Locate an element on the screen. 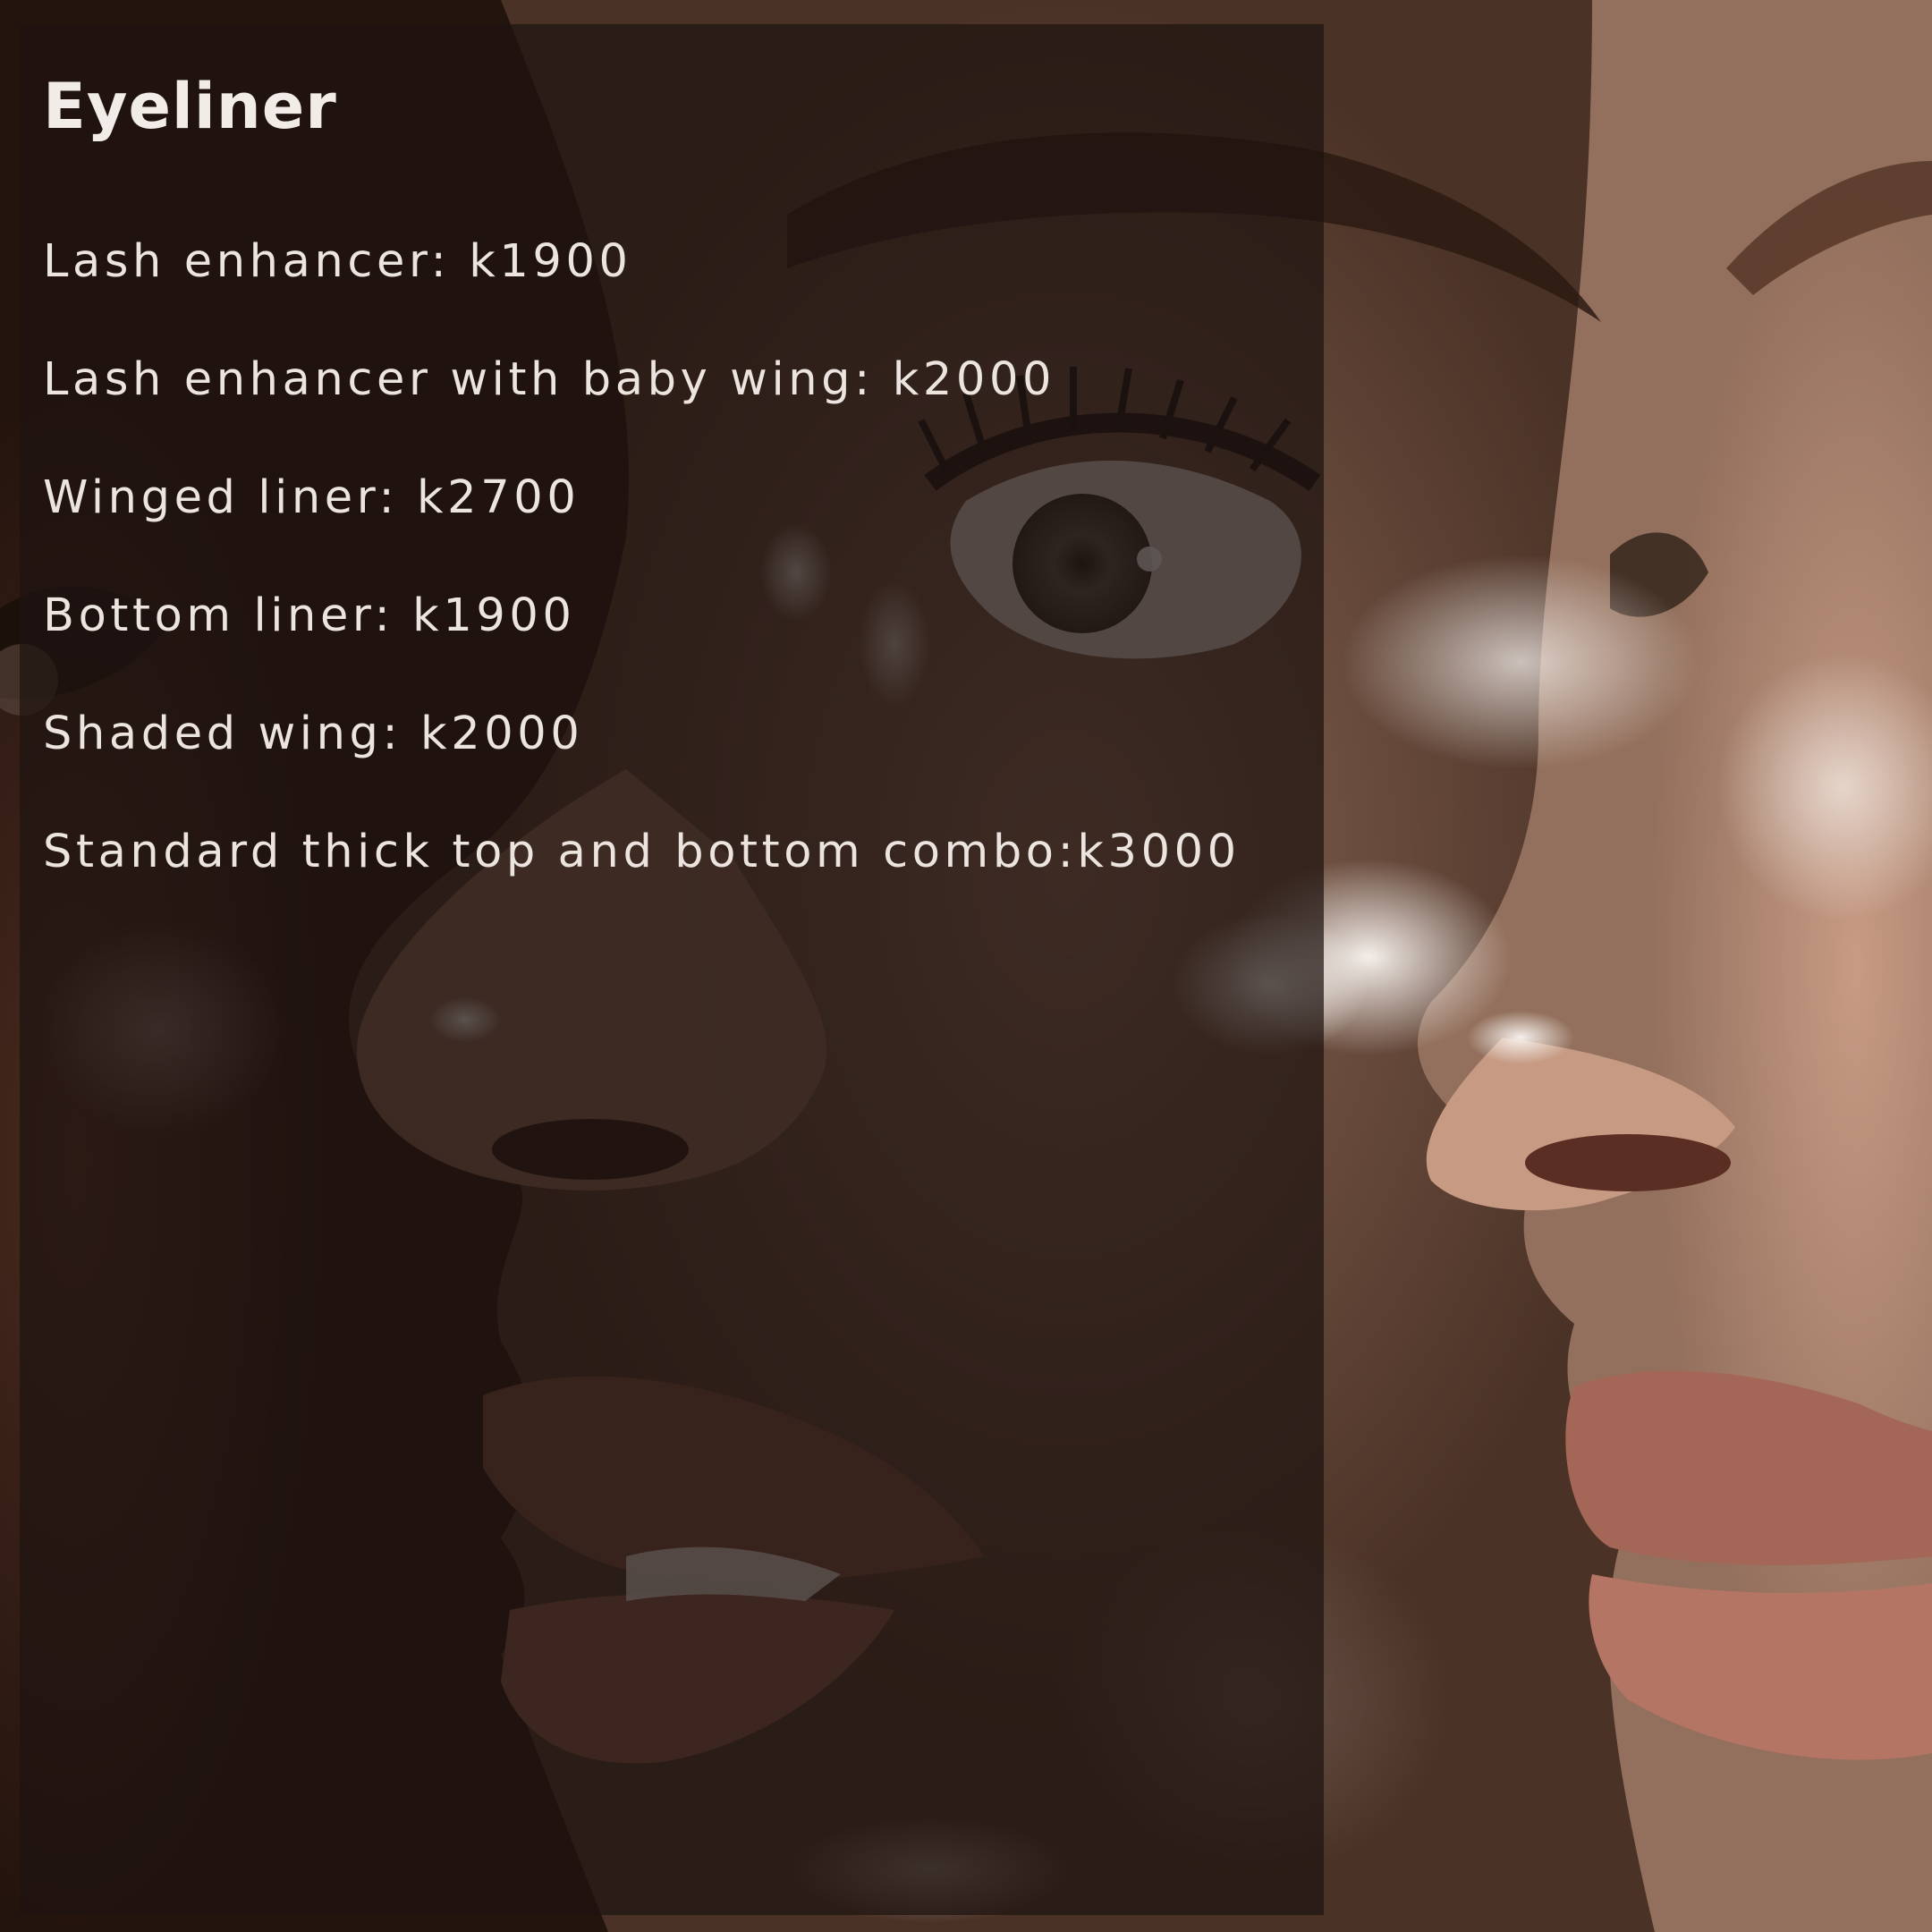 This screenshot has height=1932, width=1932. price-item-lash-enhancer: Lash enhancer: k1900 is located at coordinates (337, 261).